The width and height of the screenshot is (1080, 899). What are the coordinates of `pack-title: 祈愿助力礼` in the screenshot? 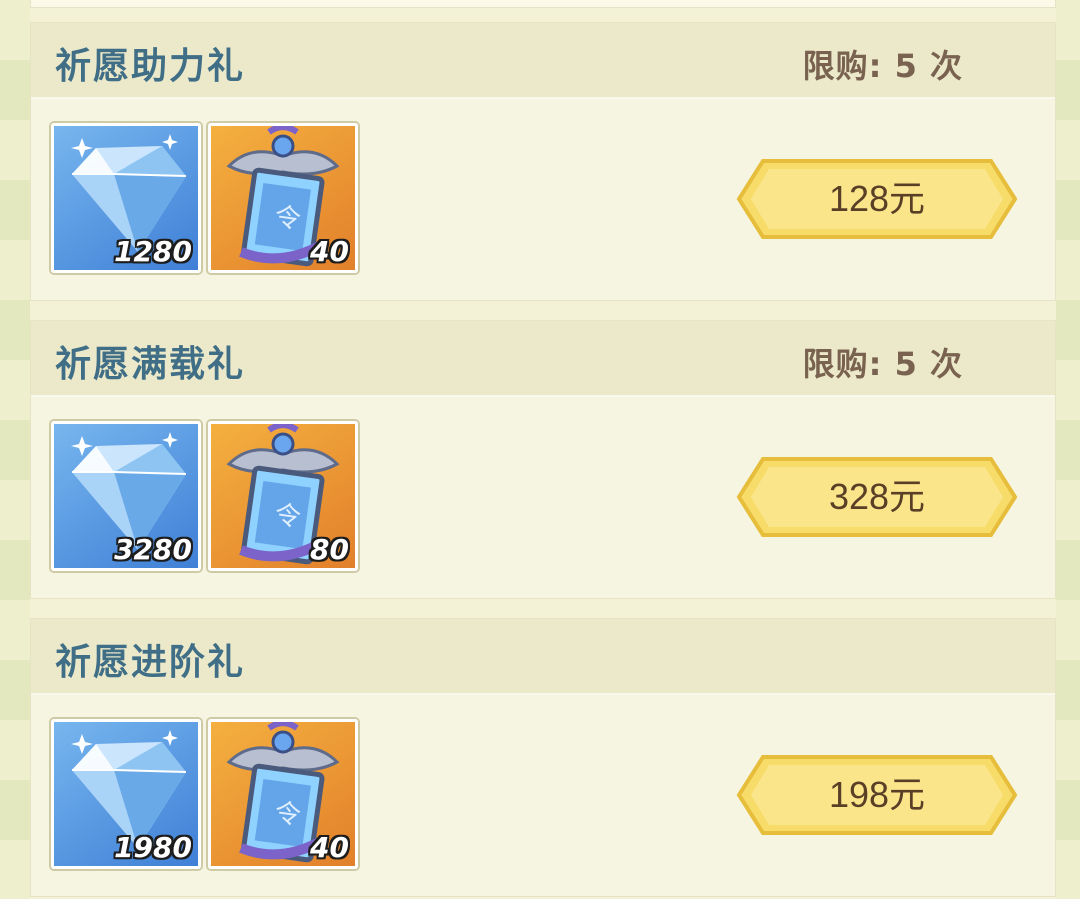 It's located at (150, 66).